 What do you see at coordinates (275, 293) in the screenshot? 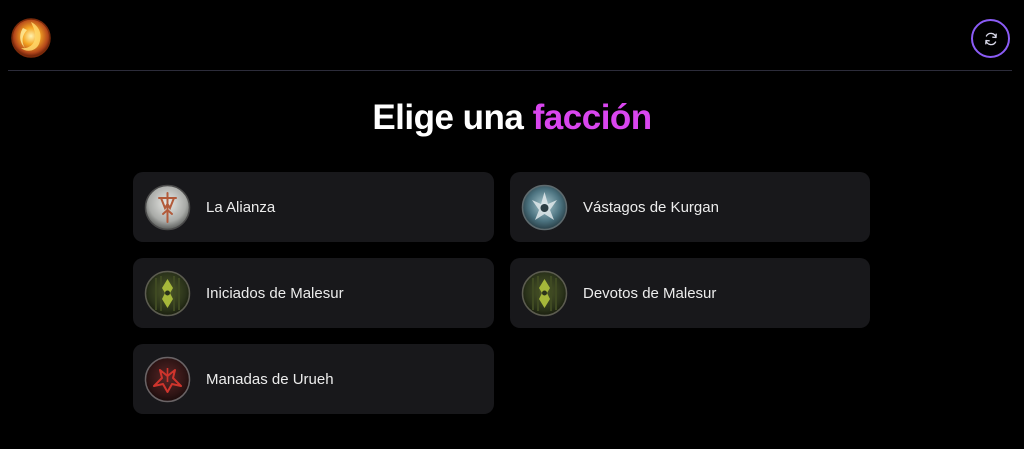
I see `faction-label: Iniciados de Malesur` at bounding box center [275, 293].